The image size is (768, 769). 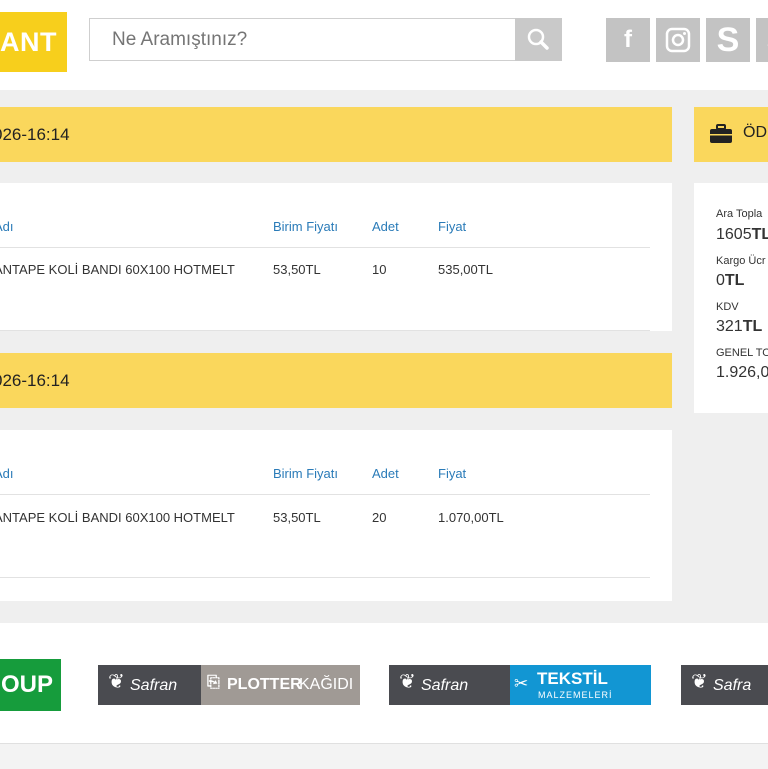 What do you see at coordinates (26, 684) in the screenshot?
I see `brand-text: OUP` at bounding box center [26, 684].